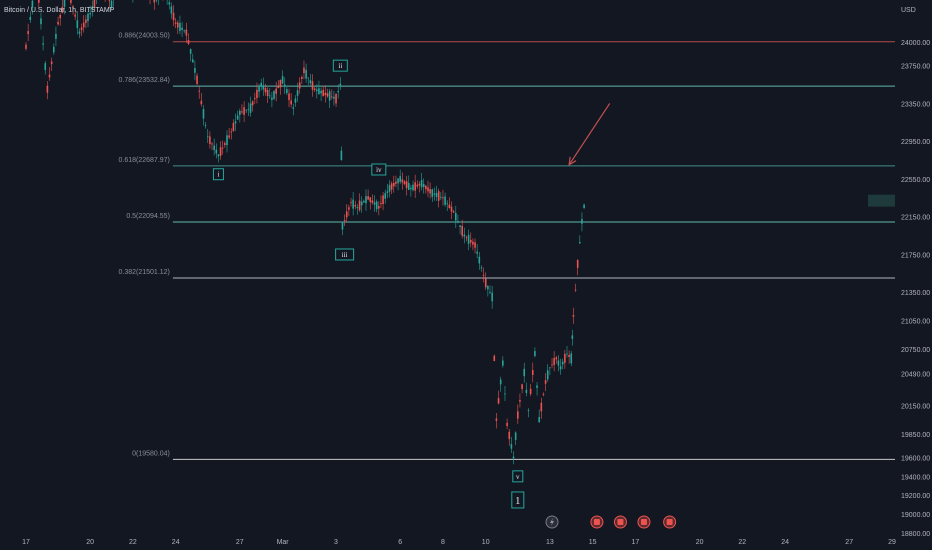 Image resolution: width=932 pixels, height=550 pixels. Describe the element at coordinates (144, 272) in the screenshot. I see `fib-level-label: 0.382(21501.12)` at that location.